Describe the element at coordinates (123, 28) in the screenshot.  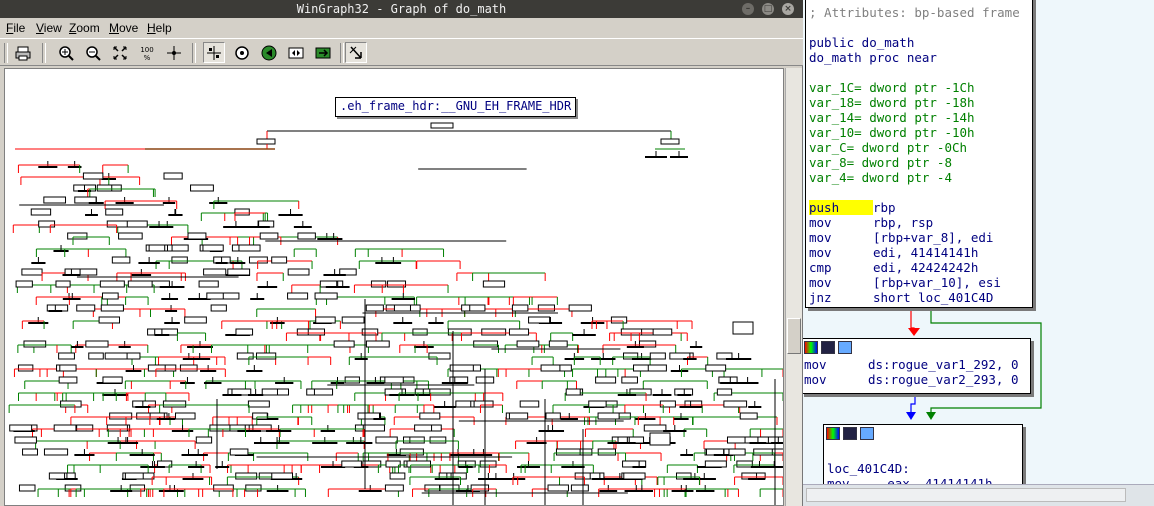
I see `menu-move: Move` at that location.